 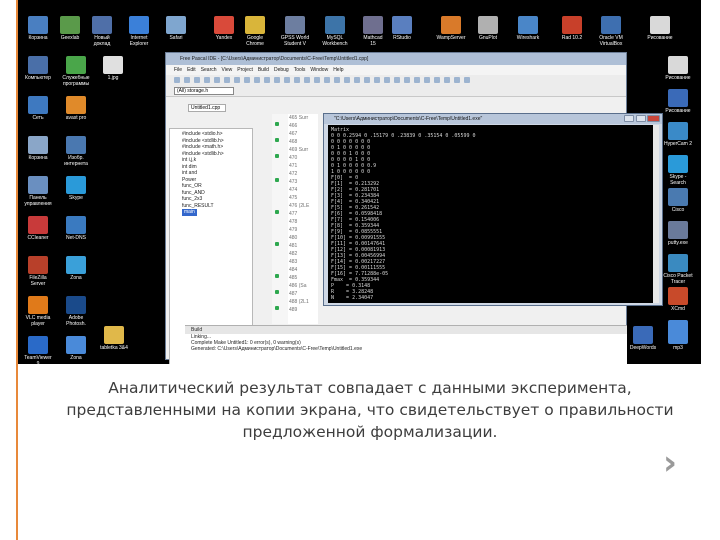 I want to click on desktop-shortcut-left-5: FileZilla Server, so click(x=38, y=271).